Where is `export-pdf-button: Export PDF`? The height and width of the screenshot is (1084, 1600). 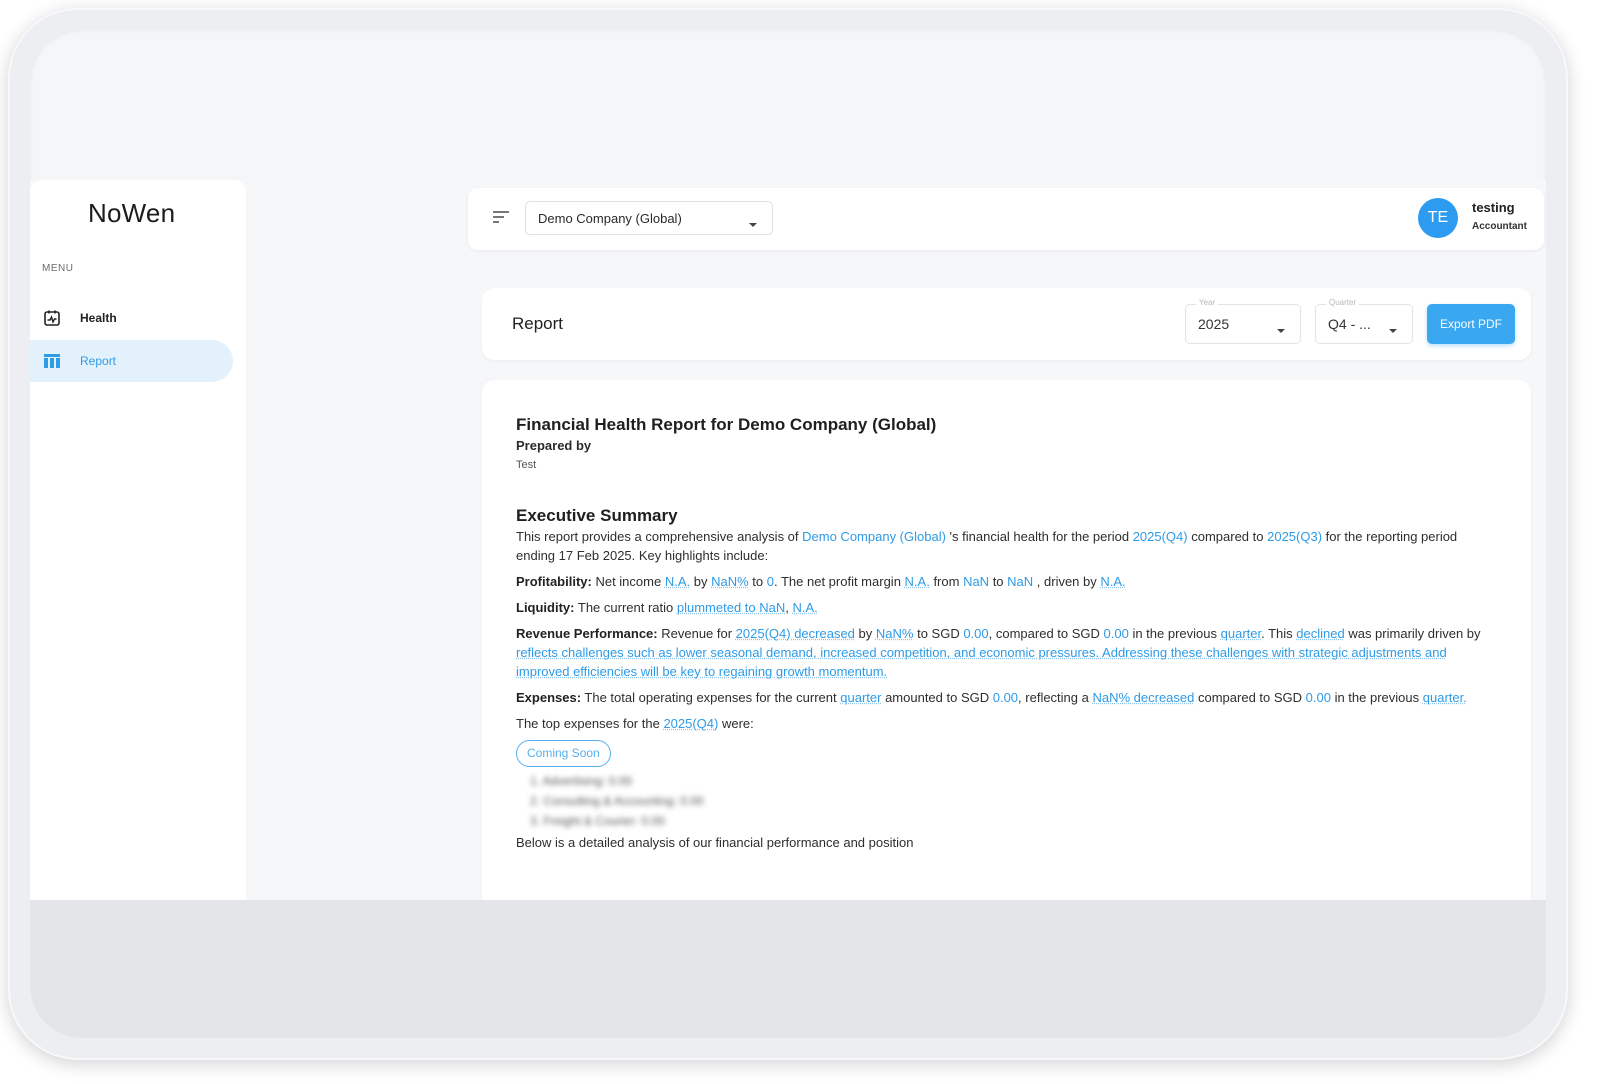
export-pdf-button: Export PDF is located at coordinates (1471, 324).